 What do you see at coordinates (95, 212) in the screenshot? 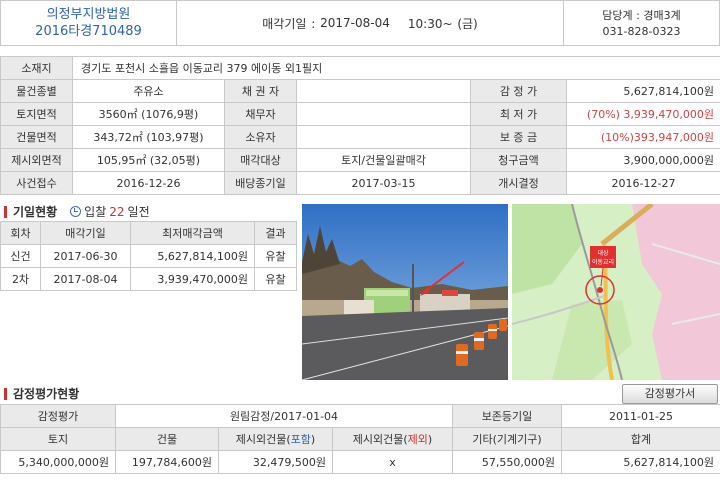
I see `days-prefix: 입찰` at bounding box center [95, 212].